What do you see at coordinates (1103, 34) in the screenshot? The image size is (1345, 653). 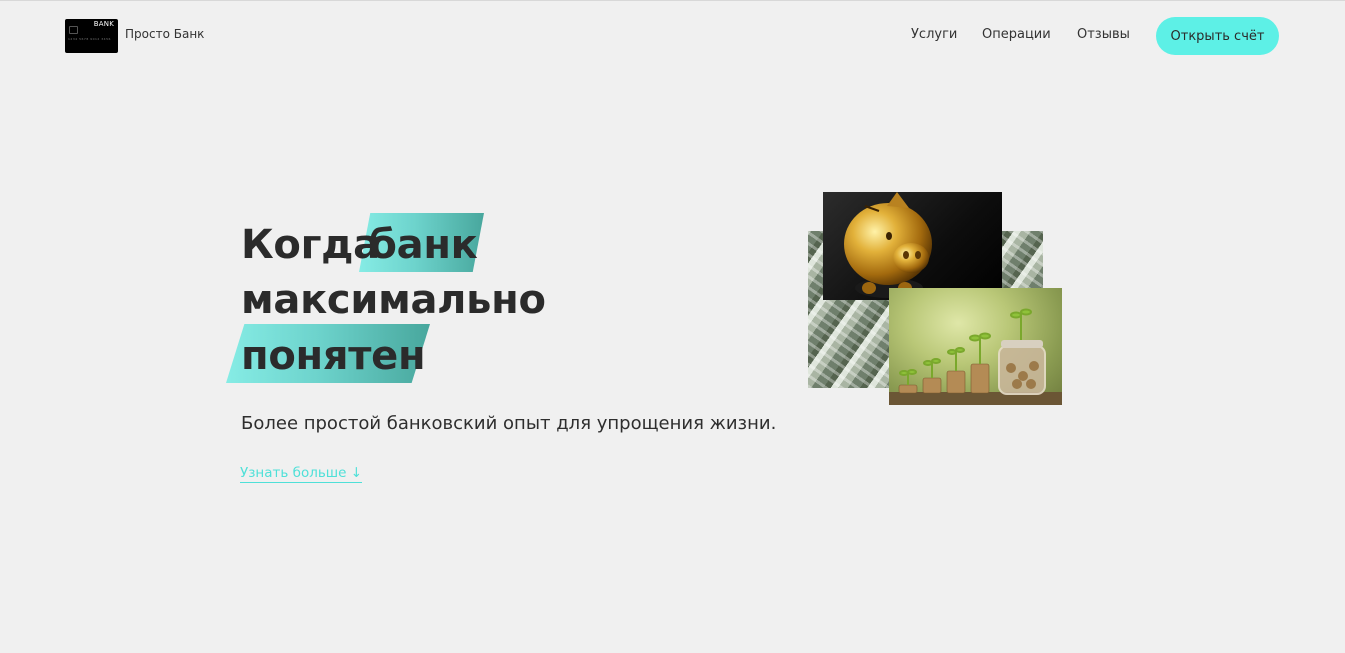 I see `nav-link-reviews: Отзывы` at bounding box center [1103, 34].